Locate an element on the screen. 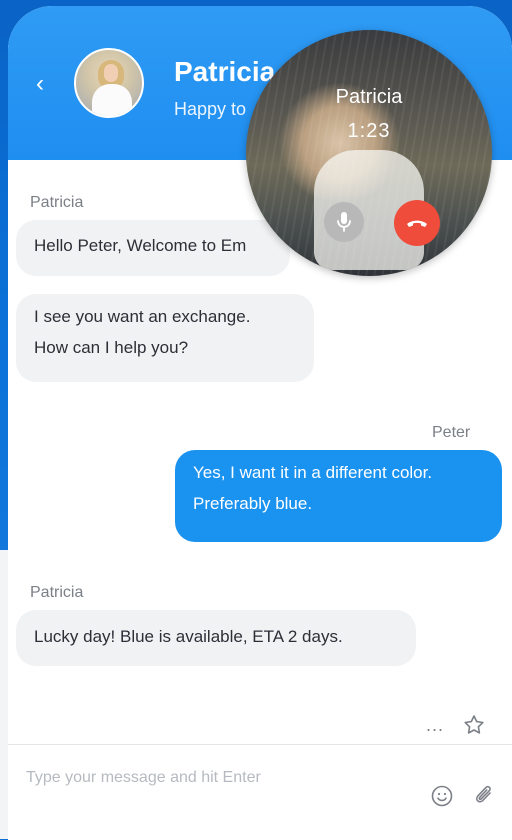  message-text: How can I help you? is located at coordinates (111, 347).